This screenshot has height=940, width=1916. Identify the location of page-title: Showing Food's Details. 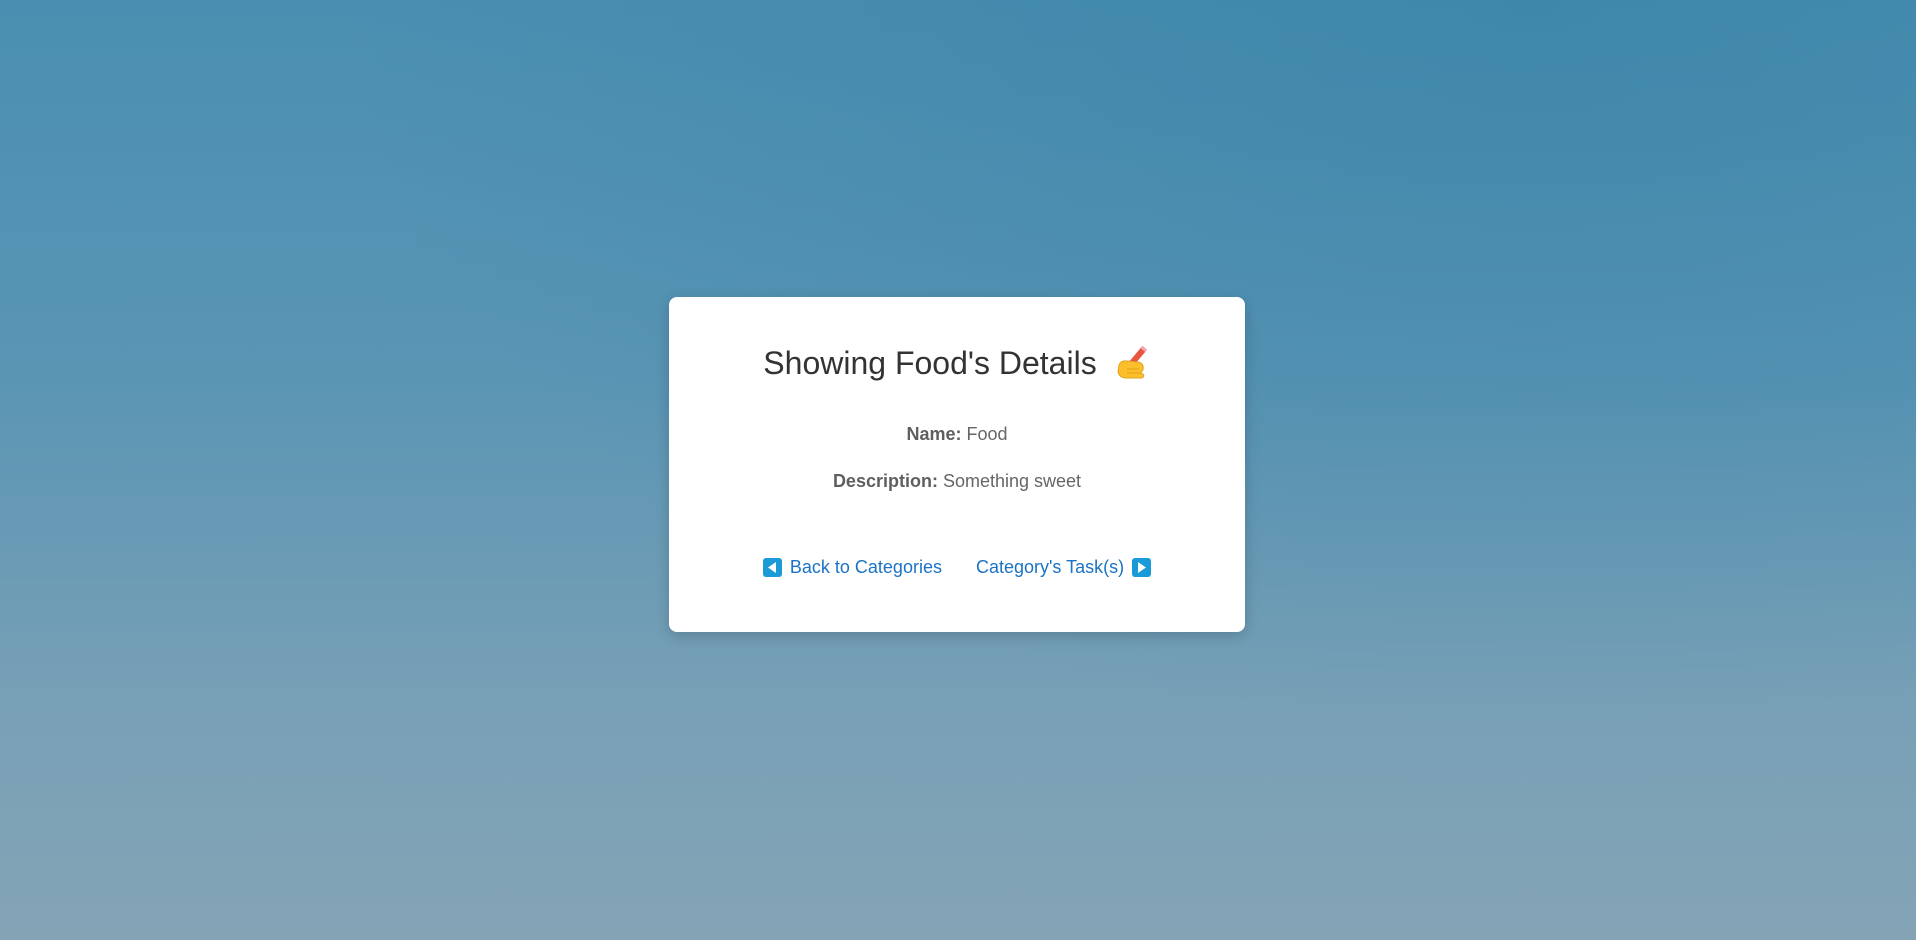
(957, 363).